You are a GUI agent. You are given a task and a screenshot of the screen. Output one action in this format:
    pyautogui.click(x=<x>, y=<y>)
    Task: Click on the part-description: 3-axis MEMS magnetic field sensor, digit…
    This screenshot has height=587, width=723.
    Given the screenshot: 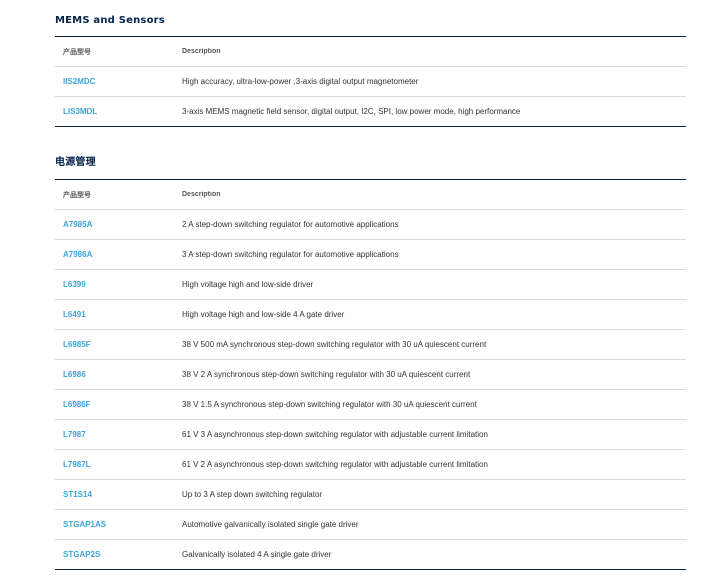 What is the action you would take?
    pyautogui.click(x=351, y=111)
    